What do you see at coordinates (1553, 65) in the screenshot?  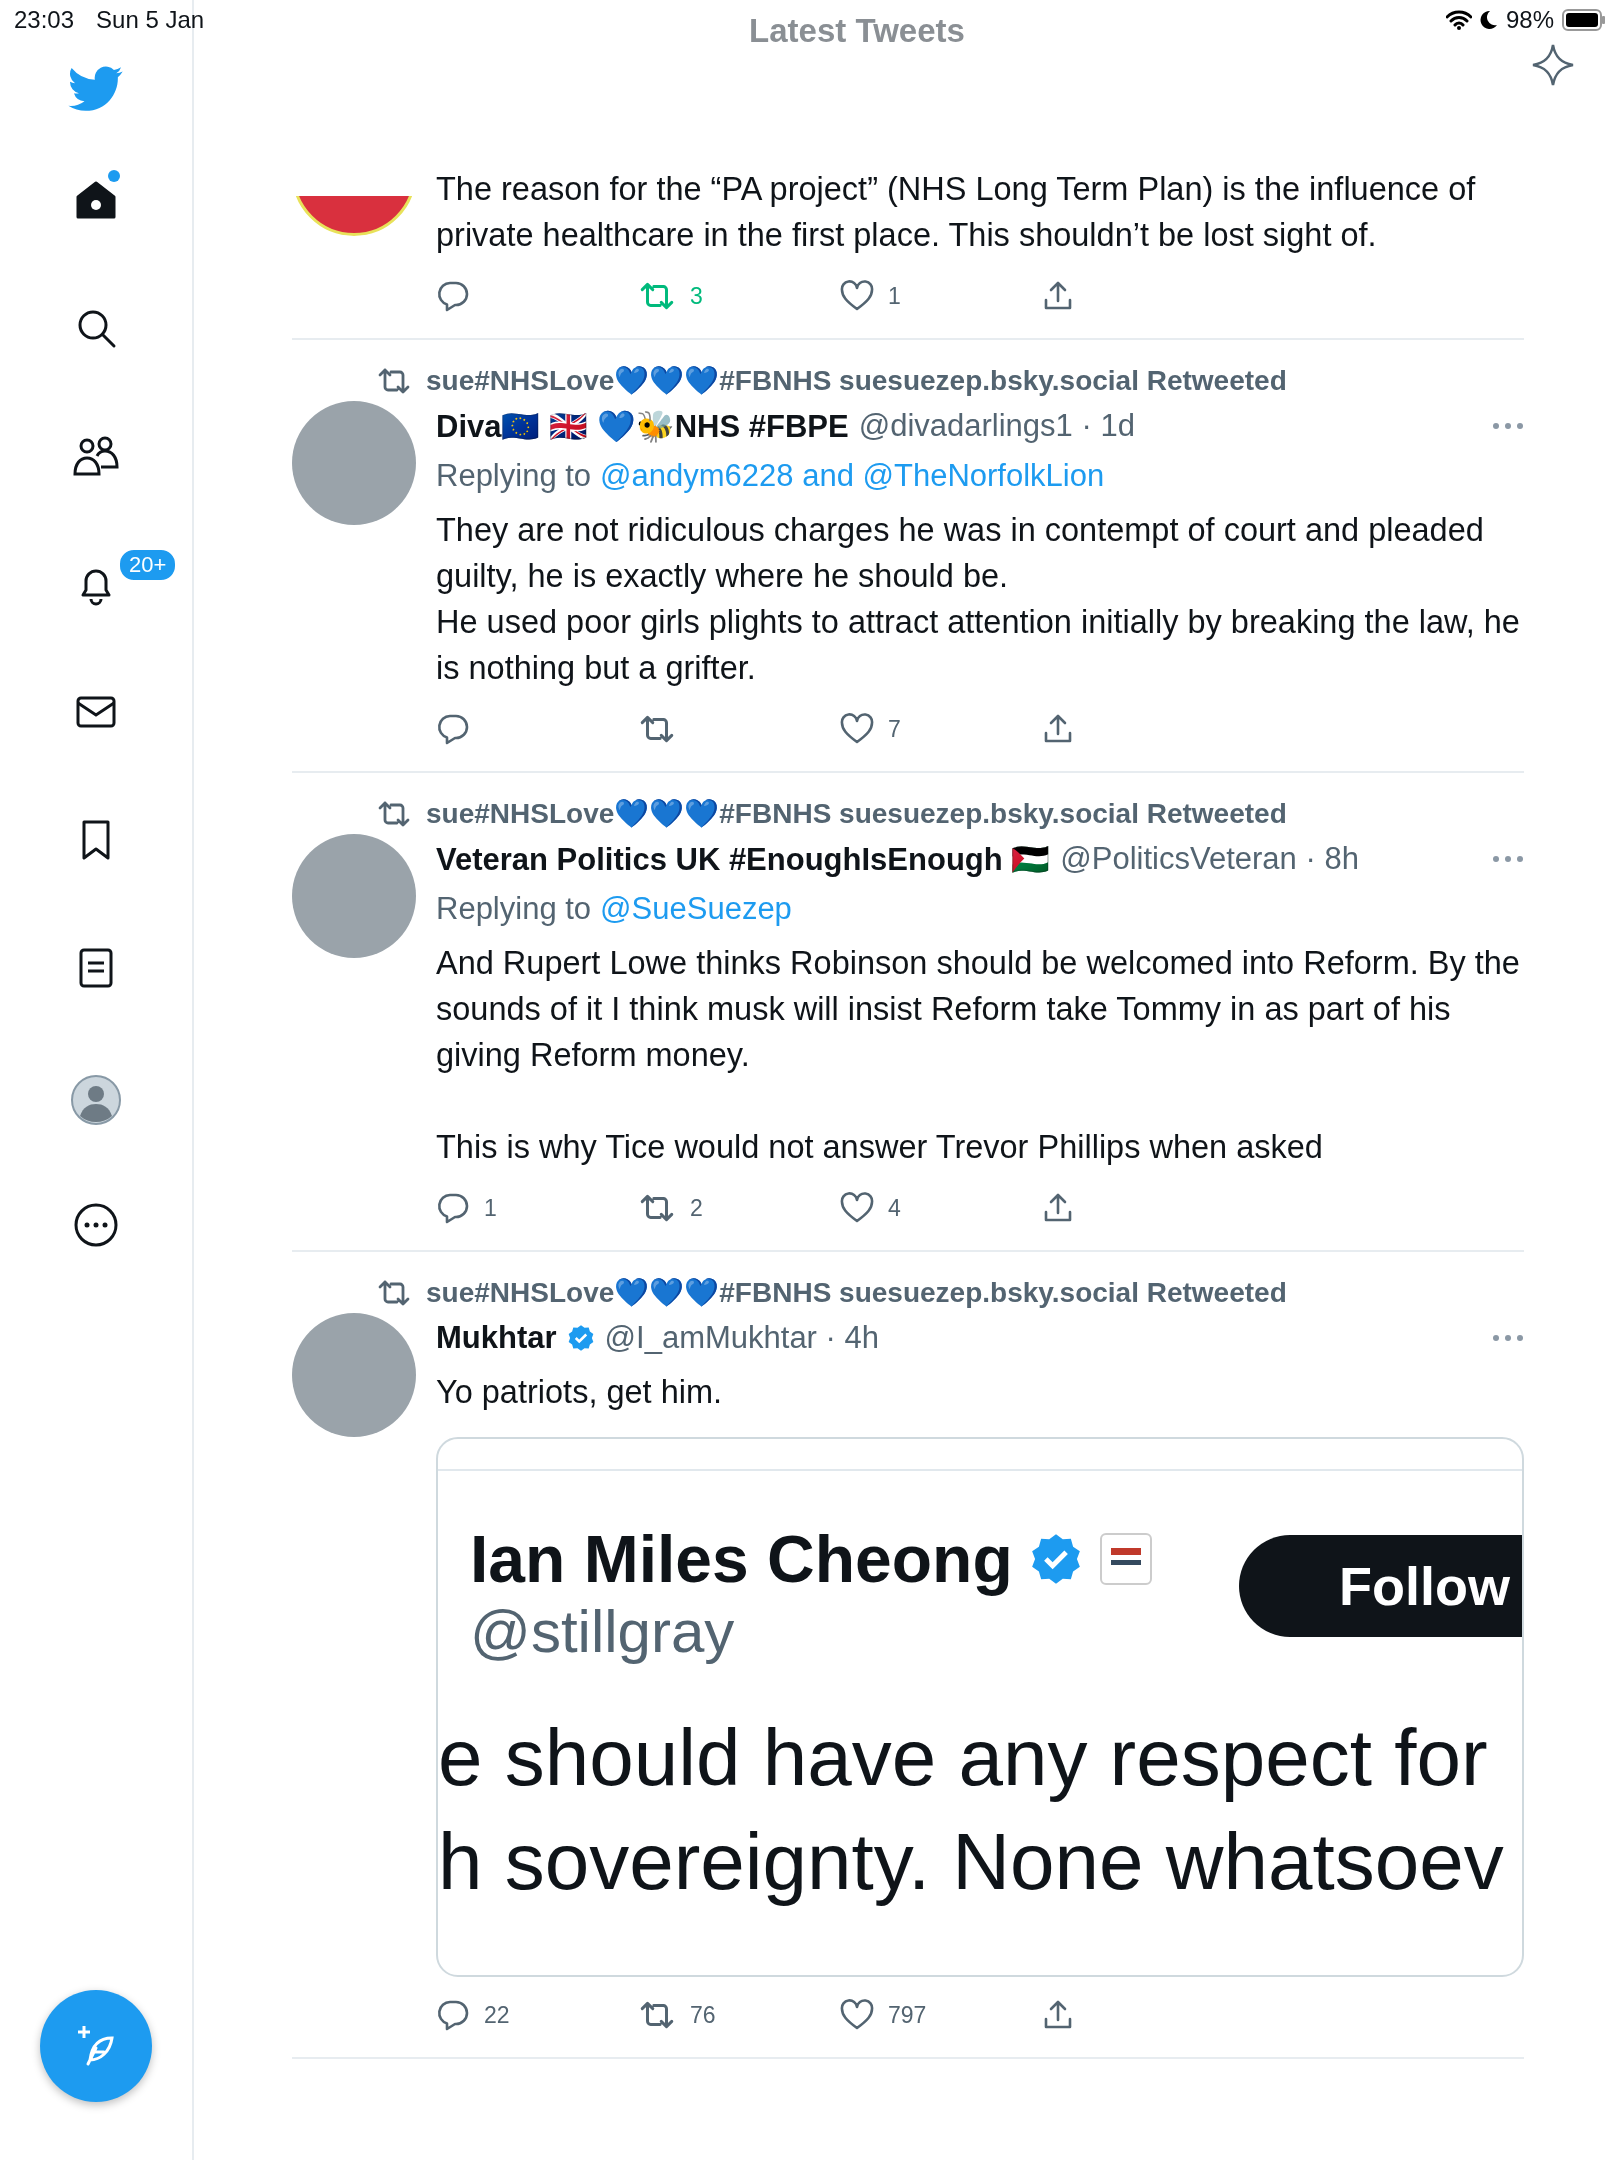 I see `sparkle-icon` at bounding box center [1553, 65].